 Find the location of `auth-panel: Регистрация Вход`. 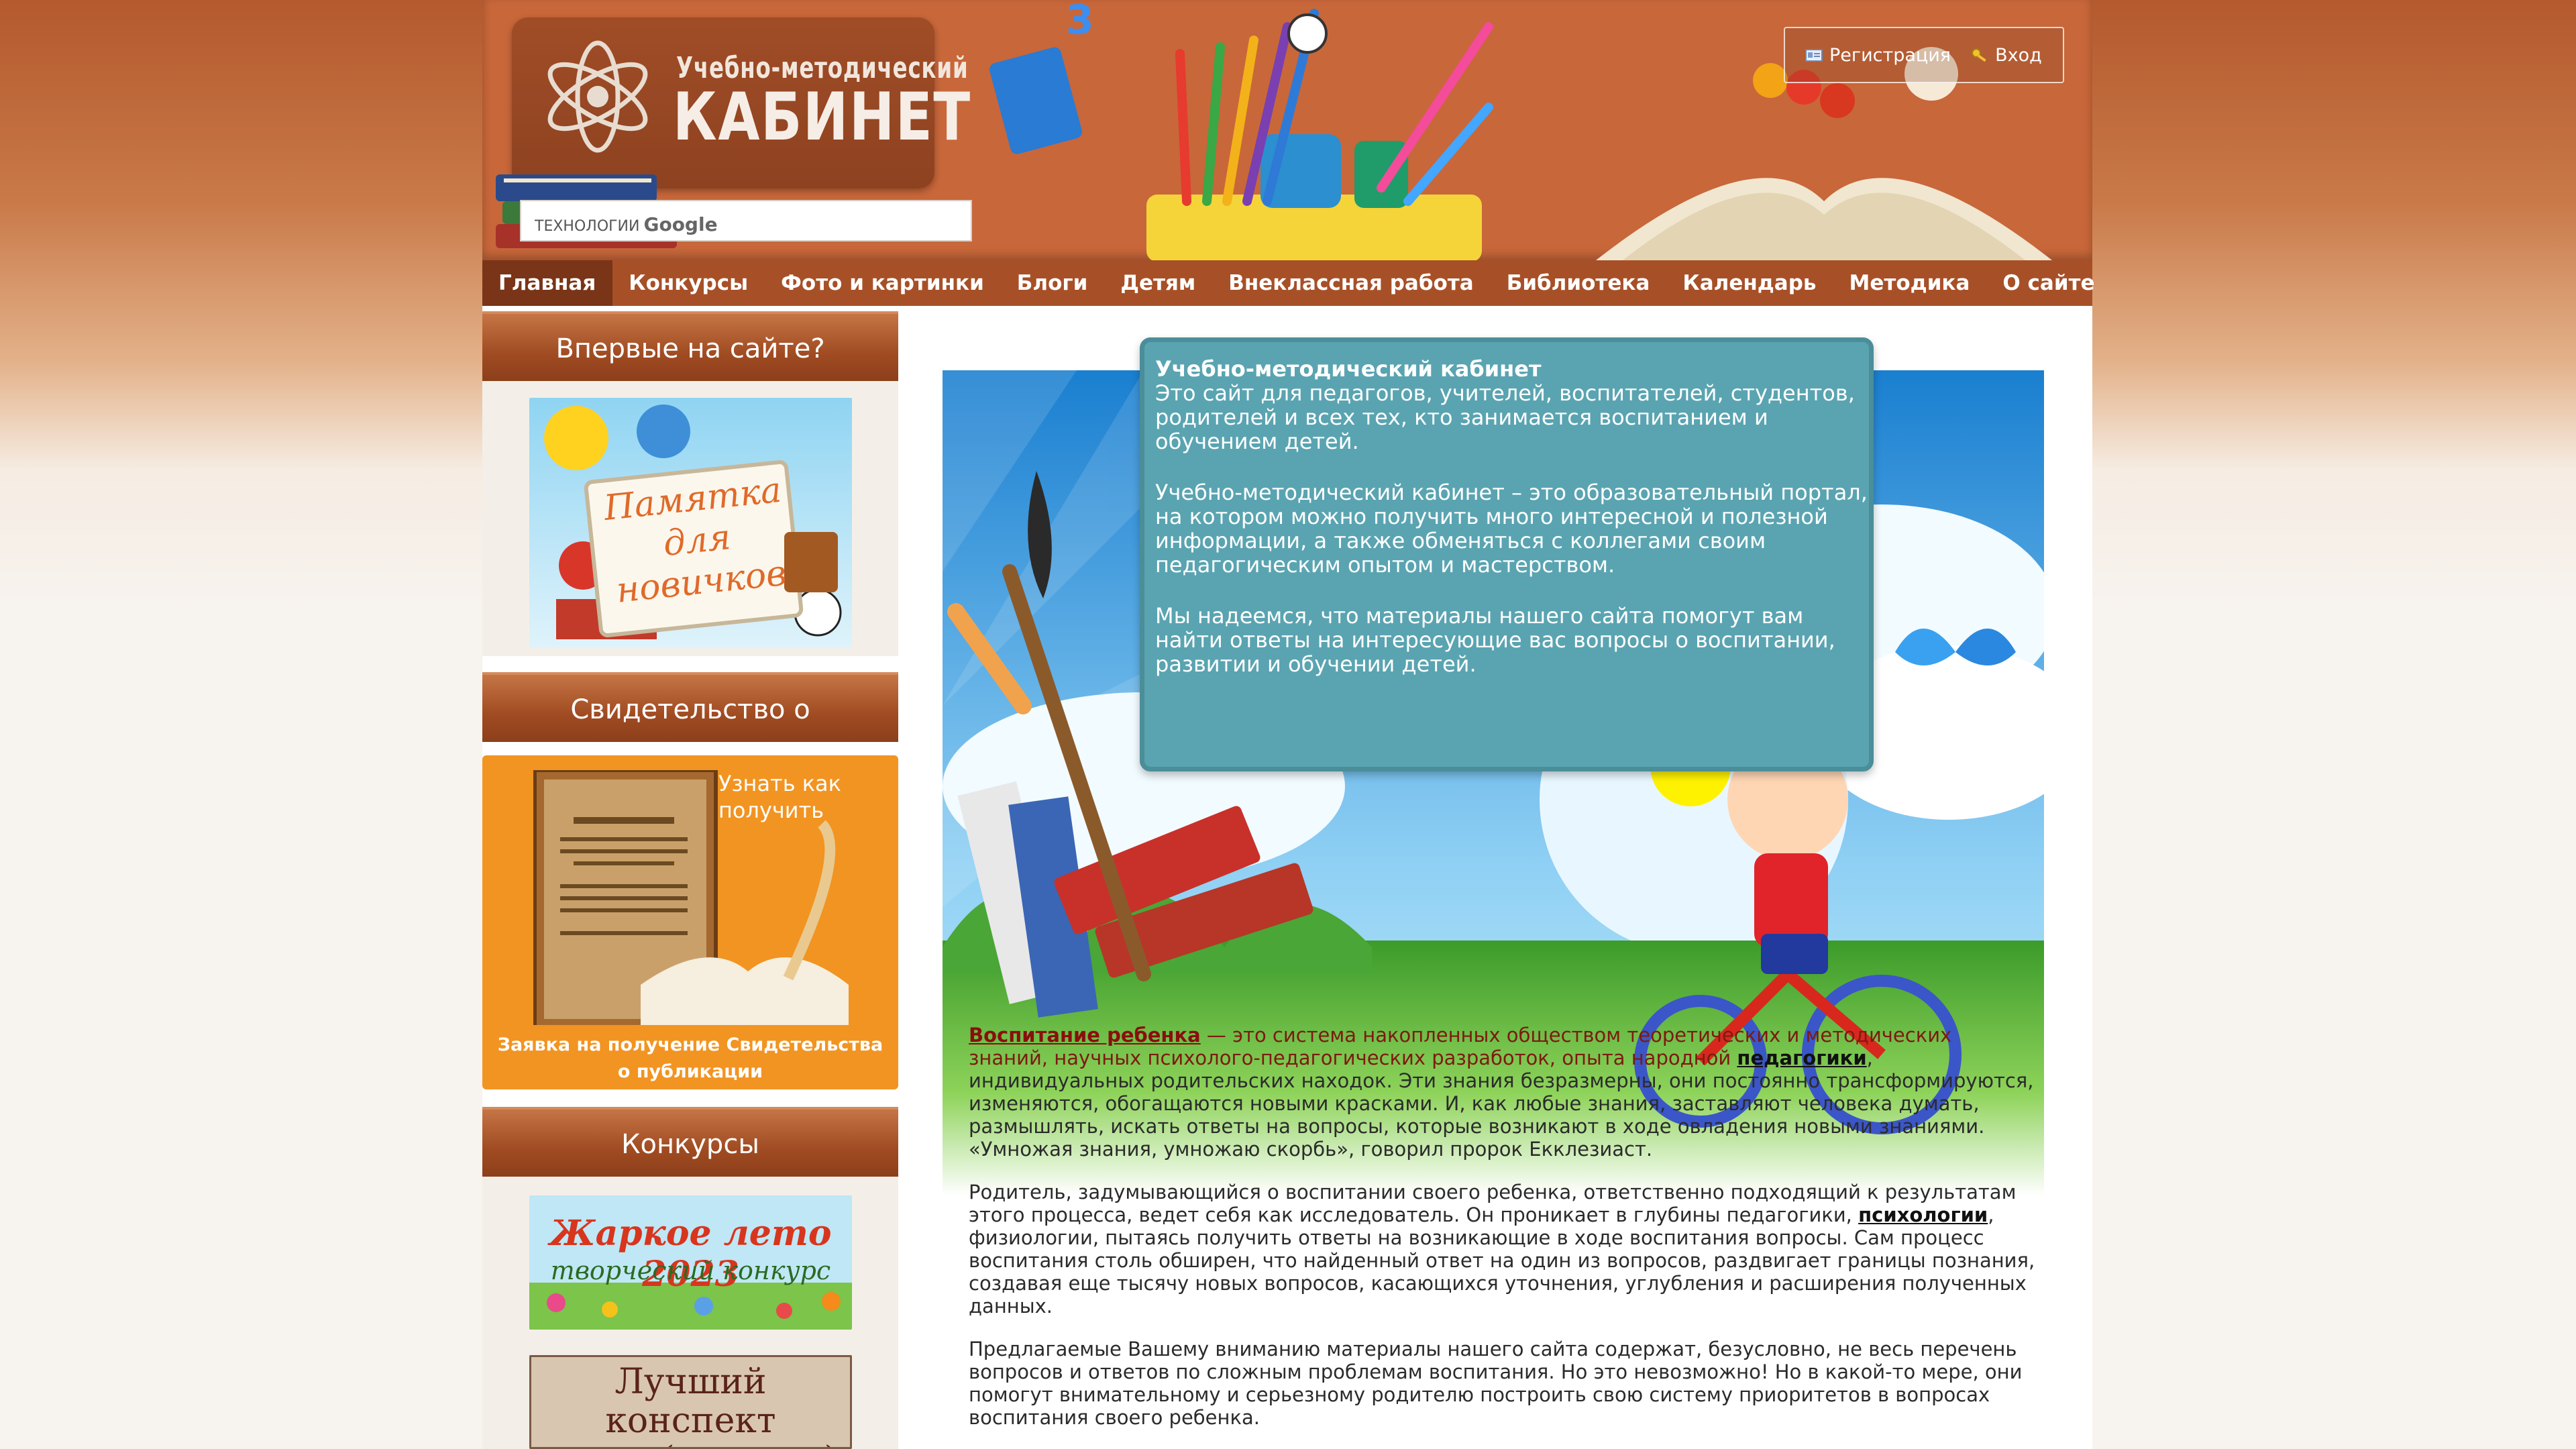

auth-panel: Регистрация Вход is located at coordinates (1924, 55).